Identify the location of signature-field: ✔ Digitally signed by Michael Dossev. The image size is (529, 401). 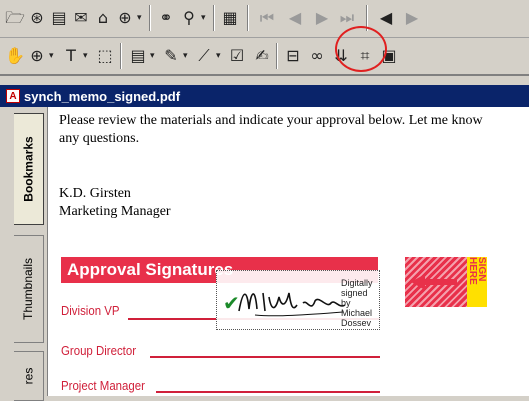
(298, 300).